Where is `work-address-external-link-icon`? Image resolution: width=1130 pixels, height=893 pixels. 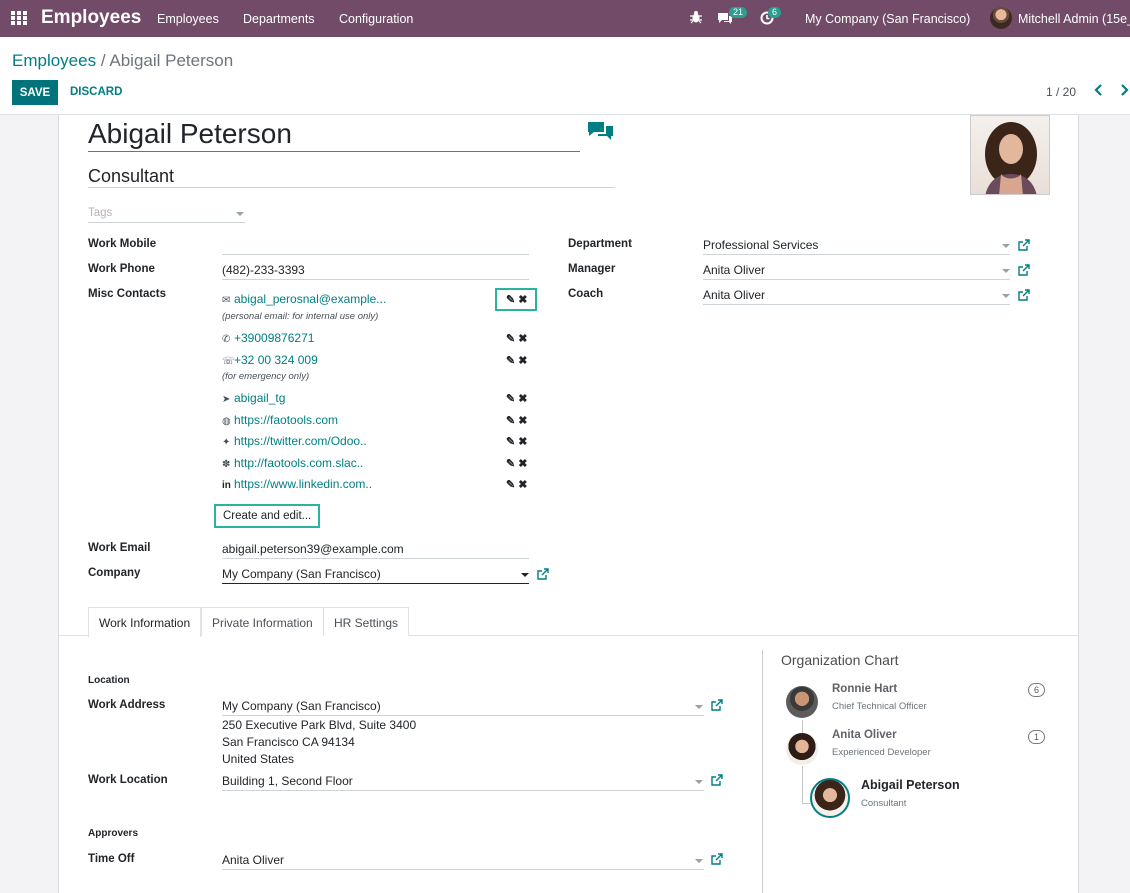 work-address-external-link-icon is located at coordinates (717, 705).